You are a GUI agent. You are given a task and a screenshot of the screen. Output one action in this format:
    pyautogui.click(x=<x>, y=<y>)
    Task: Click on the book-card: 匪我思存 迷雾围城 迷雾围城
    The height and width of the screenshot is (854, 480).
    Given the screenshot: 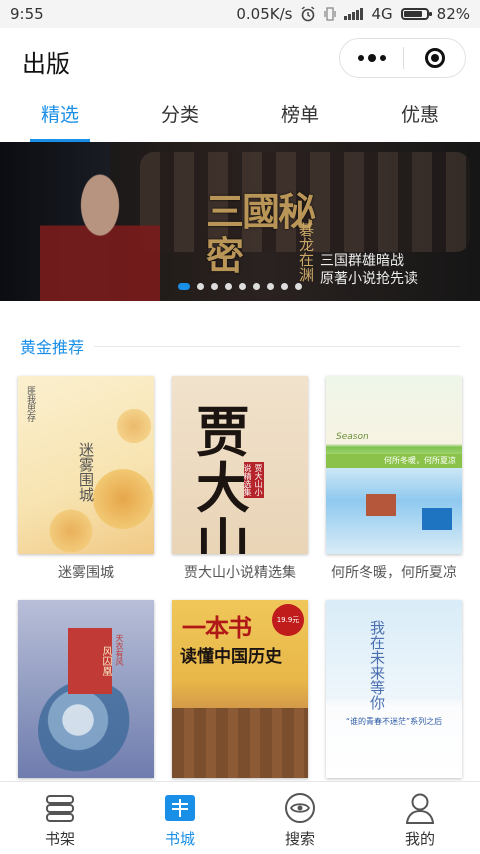 What is the action you would take?
    pyautogui.click(x=86, y=479)
    